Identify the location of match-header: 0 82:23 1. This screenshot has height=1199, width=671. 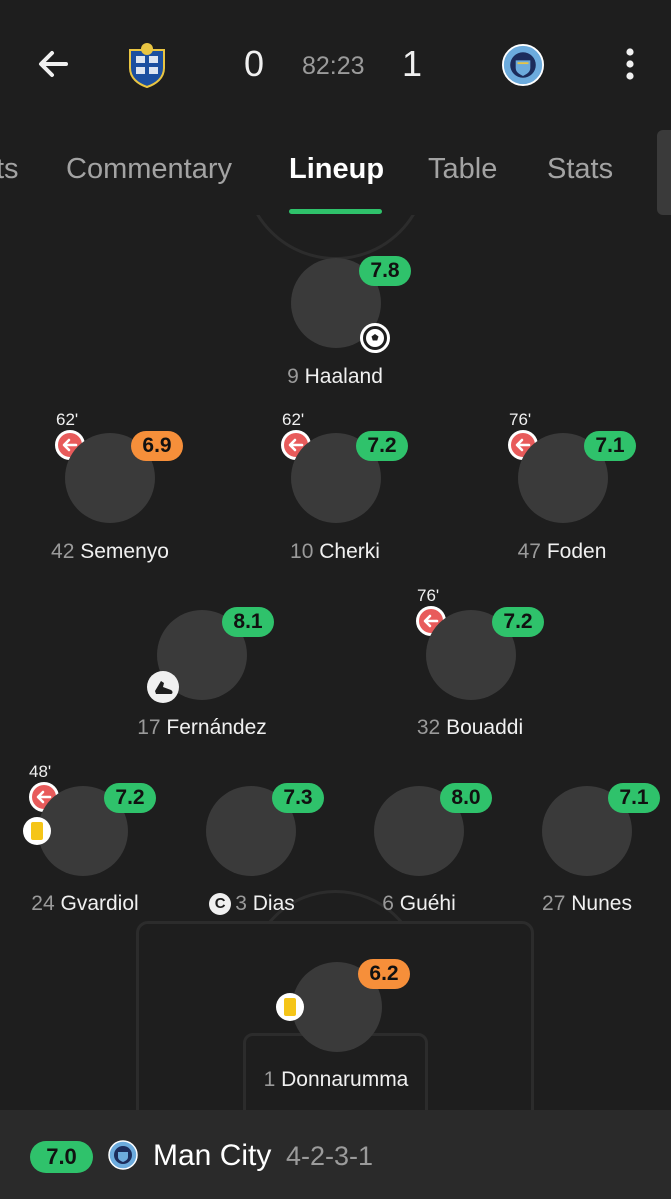
(335, 62).